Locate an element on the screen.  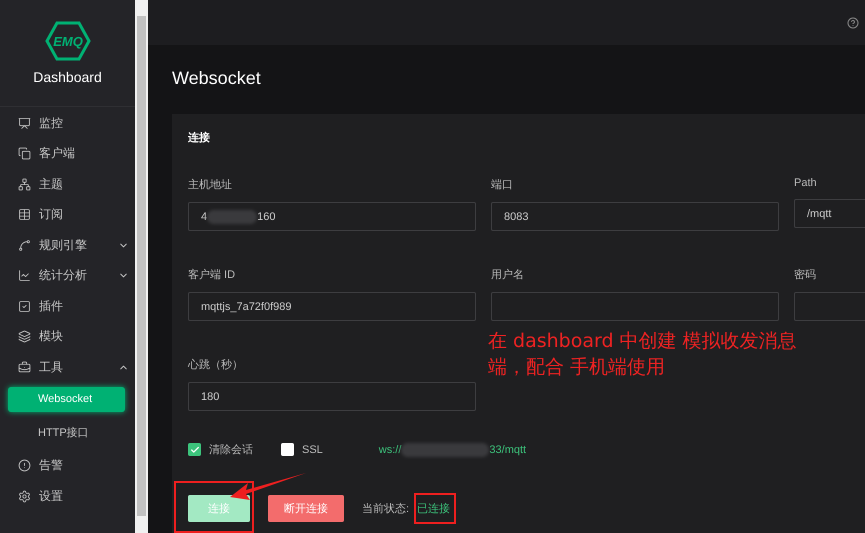
logo-icon: EMQ is located at coordinates (67, 41).